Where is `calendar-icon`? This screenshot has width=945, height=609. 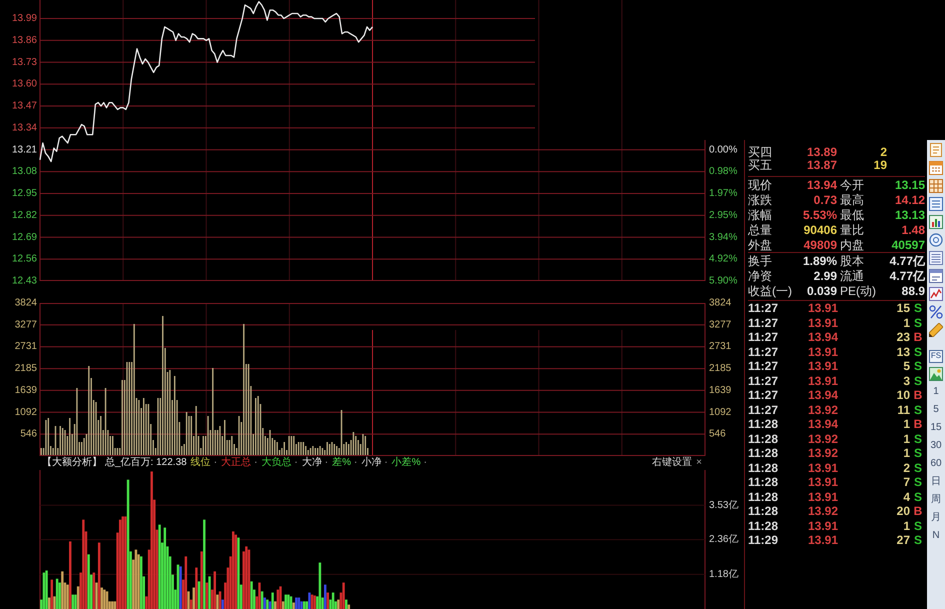 calendar-icon is located at coordinates (936, 168).